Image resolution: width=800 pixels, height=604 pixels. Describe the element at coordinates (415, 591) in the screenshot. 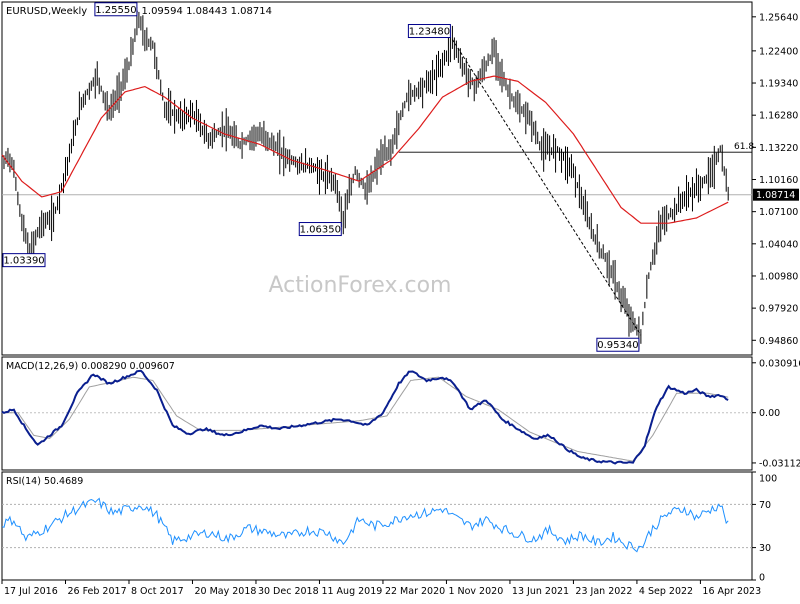

I see `x-axis-tick-label: 22 Mar 2020` at that location.